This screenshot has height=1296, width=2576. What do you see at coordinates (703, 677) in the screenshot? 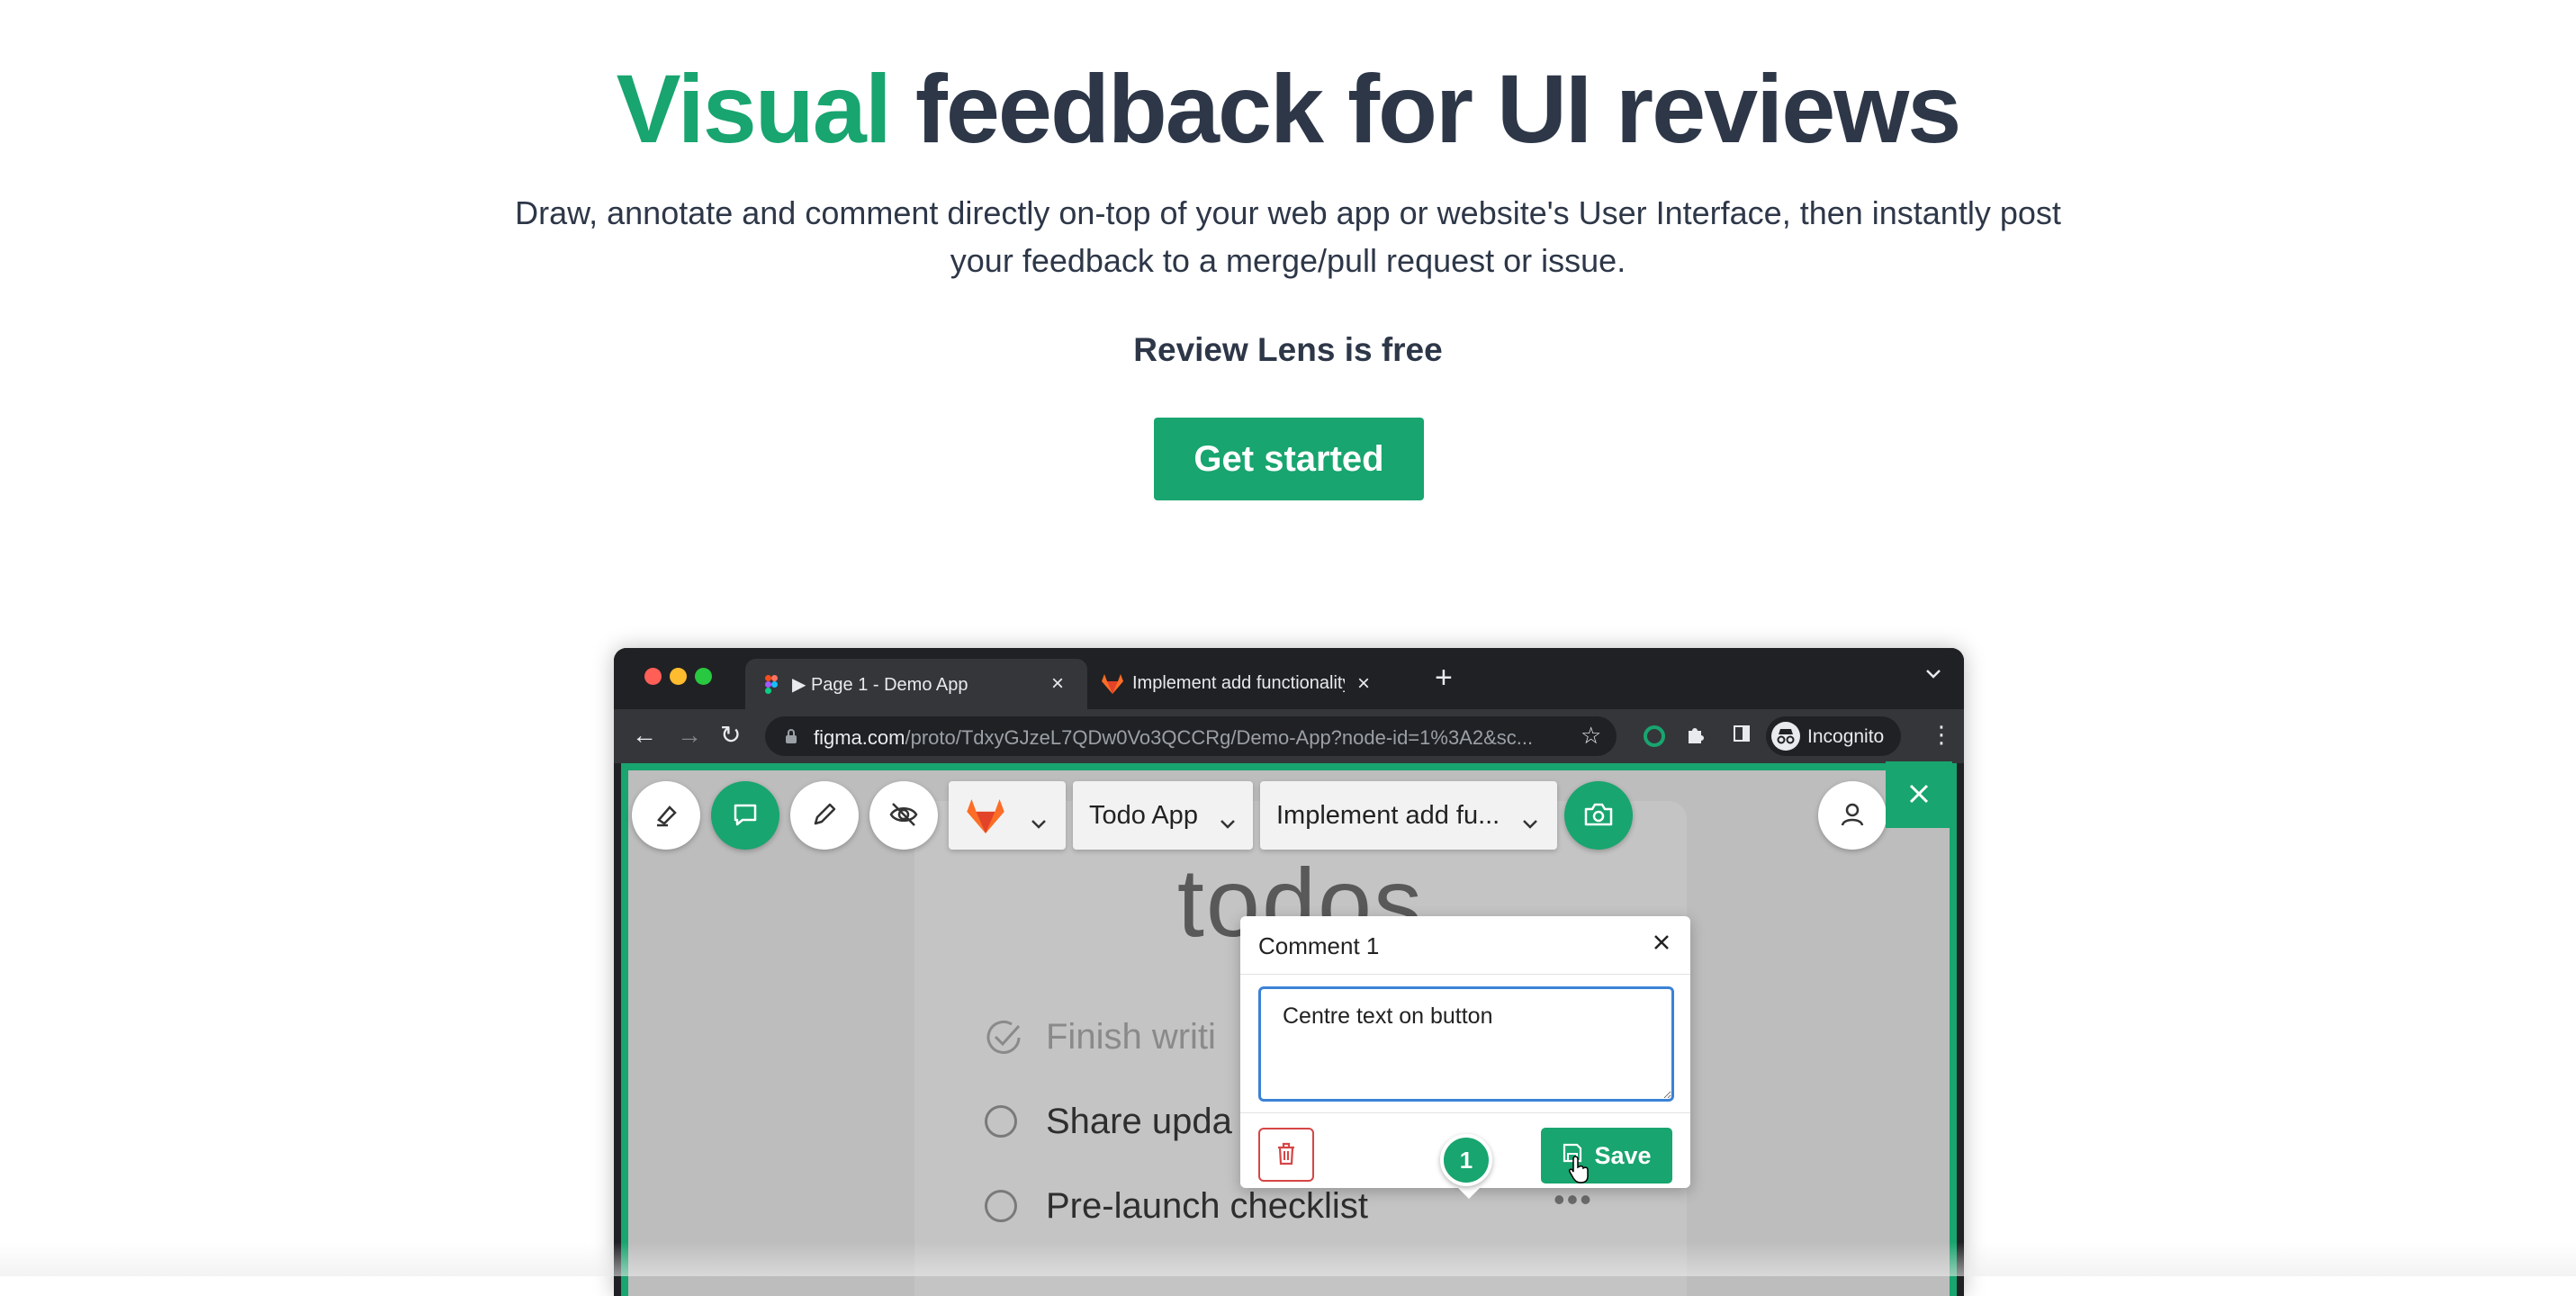
I see `maximize-window-dot` at bounding box center [703, 677].